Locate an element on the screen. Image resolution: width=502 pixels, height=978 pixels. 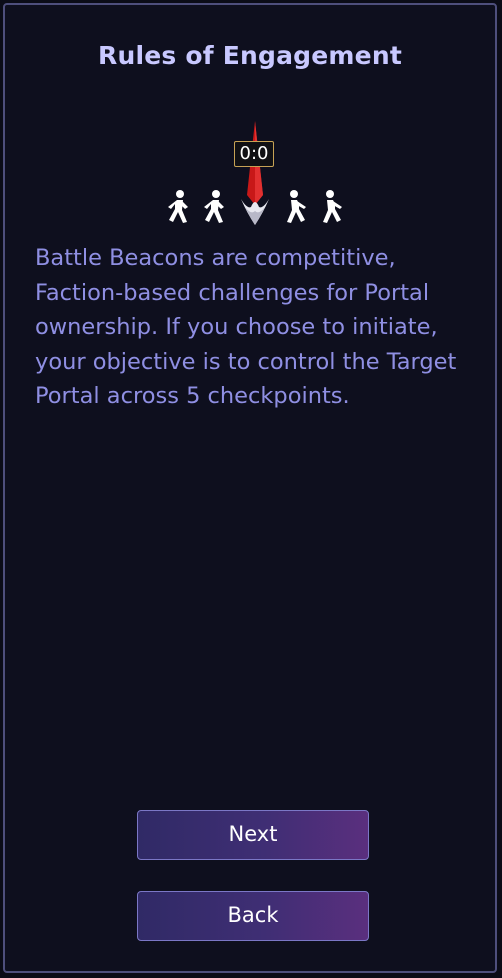
back-button: Back is located at coordinates (253, 916).